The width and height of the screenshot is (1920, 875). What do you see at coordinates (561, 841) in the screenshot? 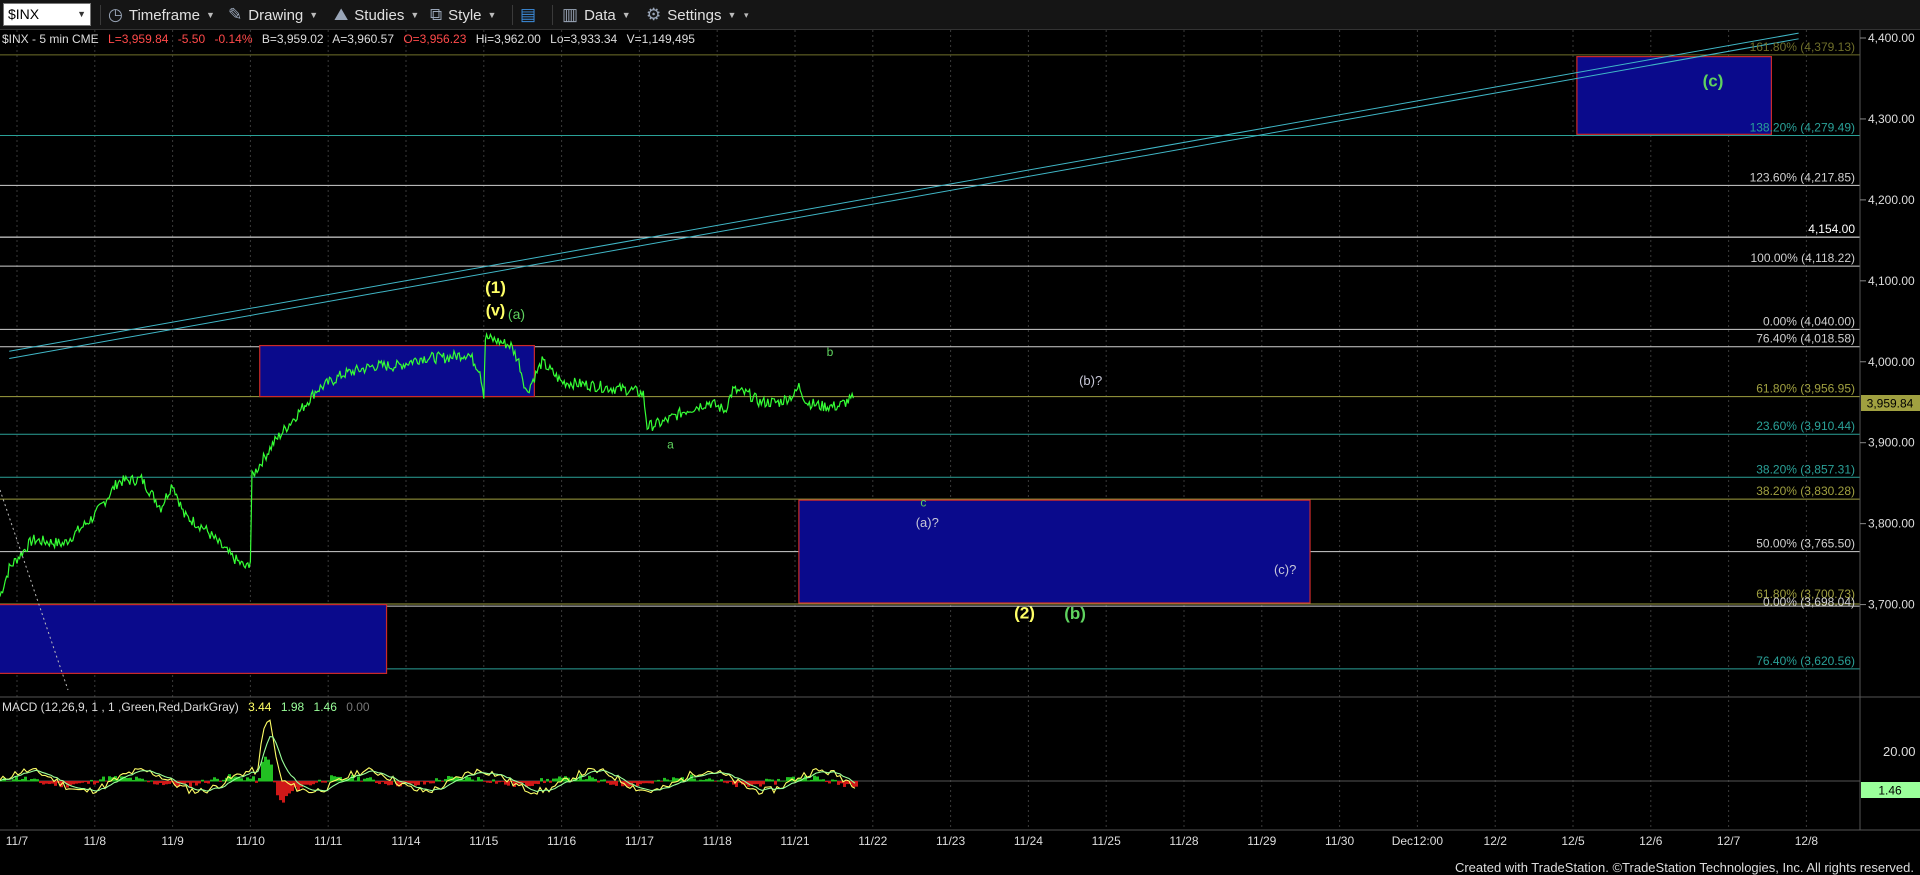
I see `time-axis-label: 11/16` at bounding box center [561, 841].